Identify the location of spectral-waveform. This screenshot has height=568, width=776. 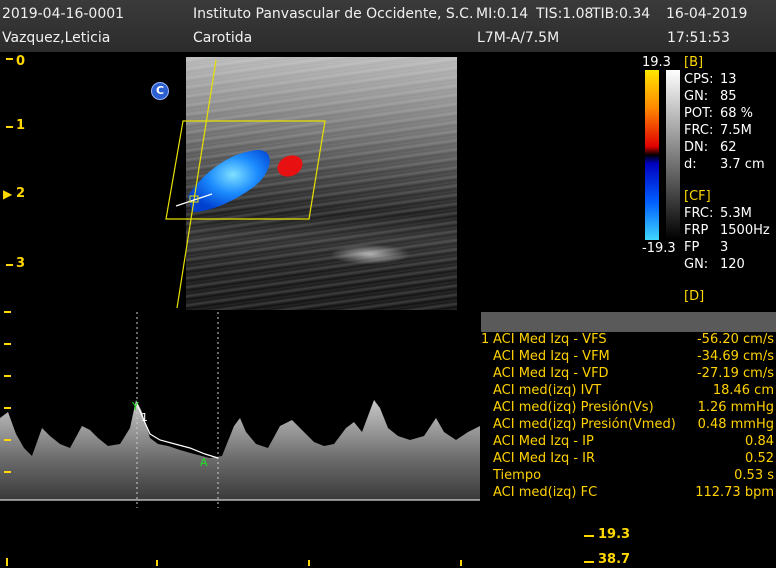
(240, 450).